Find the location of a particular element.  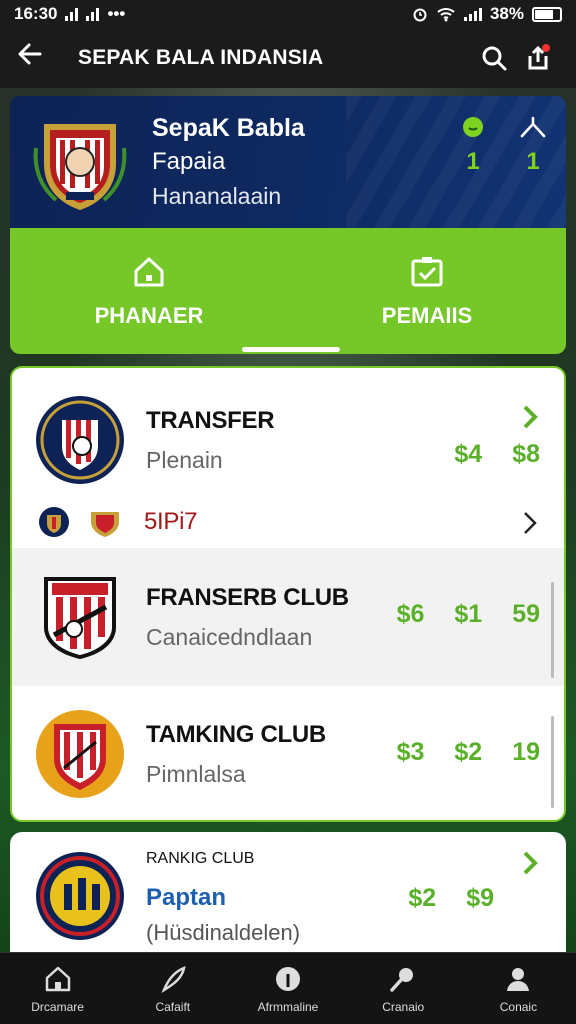

list-item: TRANSFER Plenain $4 $8 is located at coordinates (288, 440).